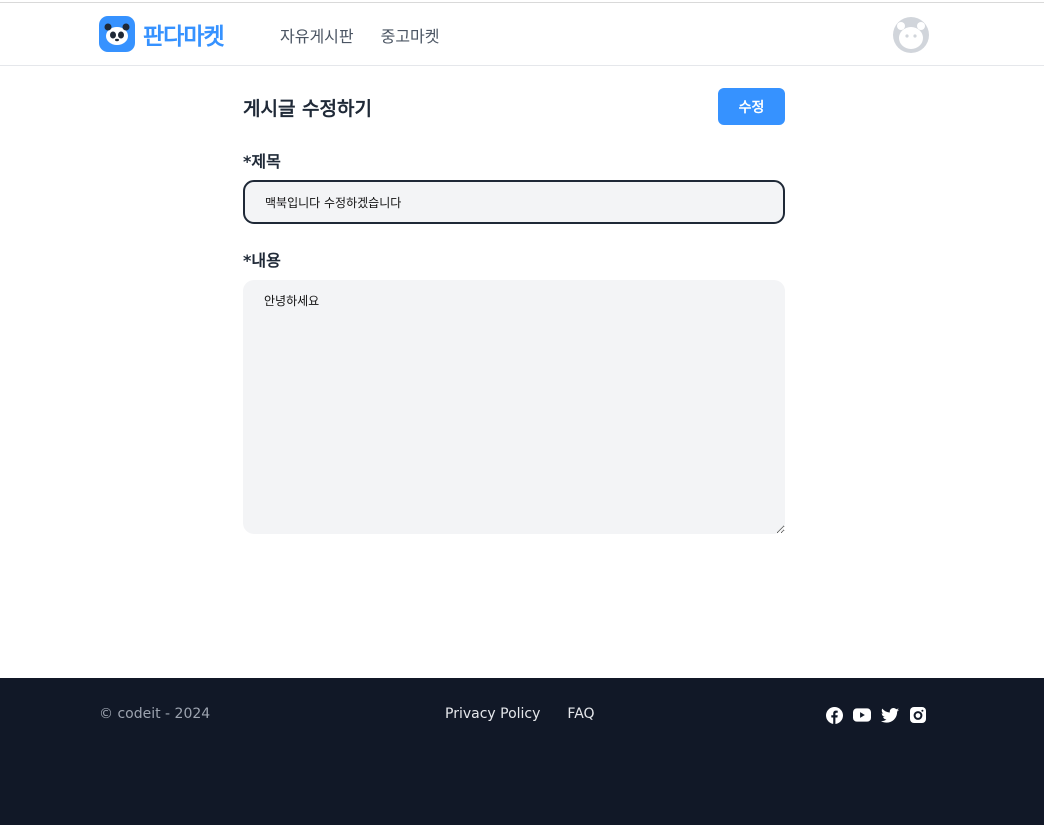 This screenshot has height=825, width=1044. Describe the element at coordinates (262, 260) in the screenshot. I see `content-label: *내용` at that location.